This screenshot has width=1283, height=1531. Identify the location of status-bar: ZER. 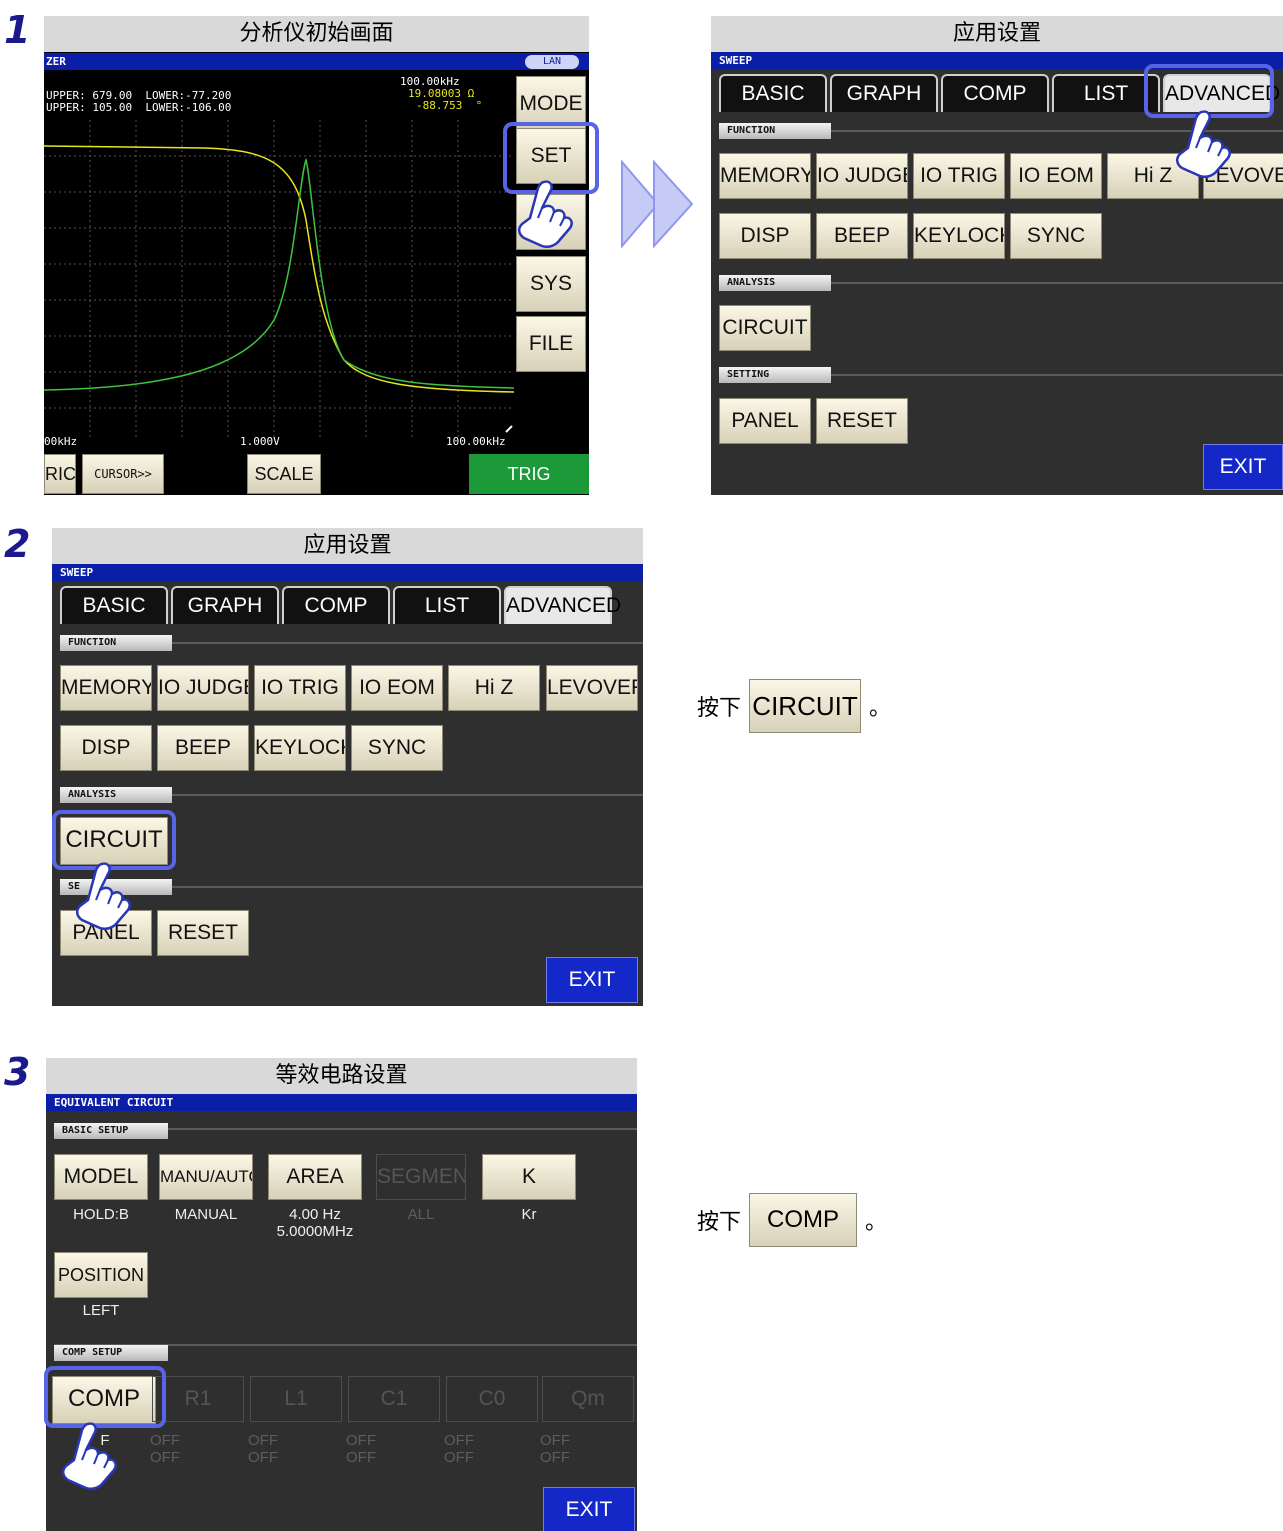
(132, 61).